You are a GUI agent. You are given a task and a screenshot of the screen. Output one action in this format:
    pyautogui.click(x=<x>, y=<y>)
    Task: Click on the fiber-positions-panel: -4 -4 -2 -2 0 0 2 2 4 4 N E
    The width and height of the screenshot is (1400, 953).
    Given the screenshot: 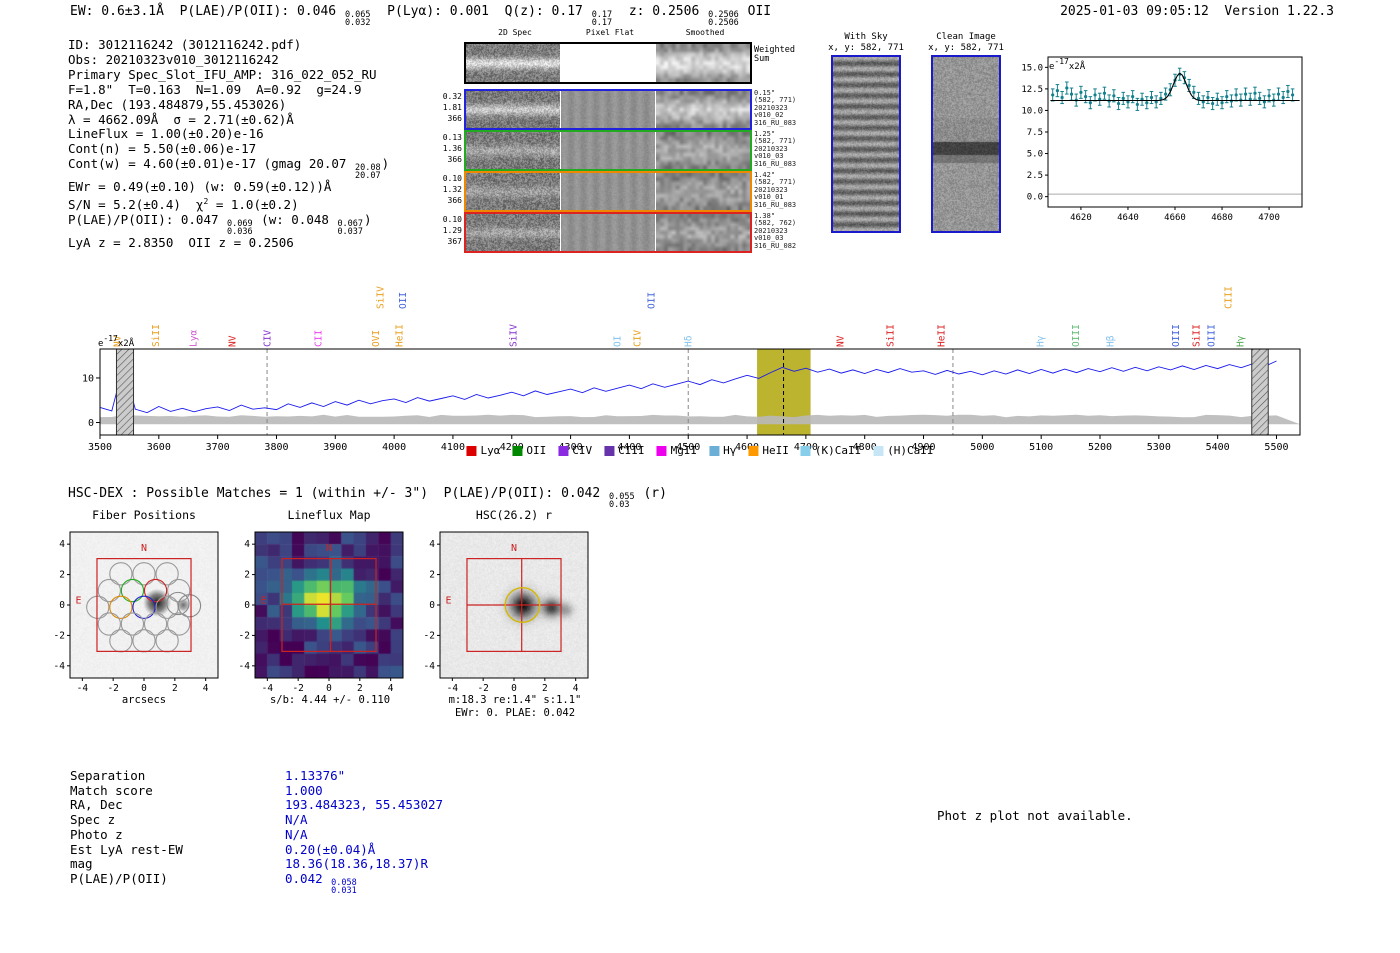 What is the action you would take?
    pyautogui.click(x=135, y=621)
    